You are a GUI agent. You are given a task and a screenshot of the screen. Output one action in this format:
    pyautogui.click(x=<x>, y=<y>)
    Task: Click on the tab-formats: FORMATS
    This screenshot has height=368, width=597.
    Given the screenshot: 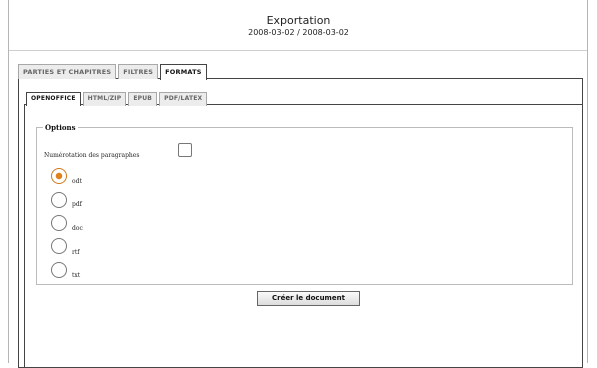 What is the action you would take?
    pyautogui.click(x=183, y=72)
    